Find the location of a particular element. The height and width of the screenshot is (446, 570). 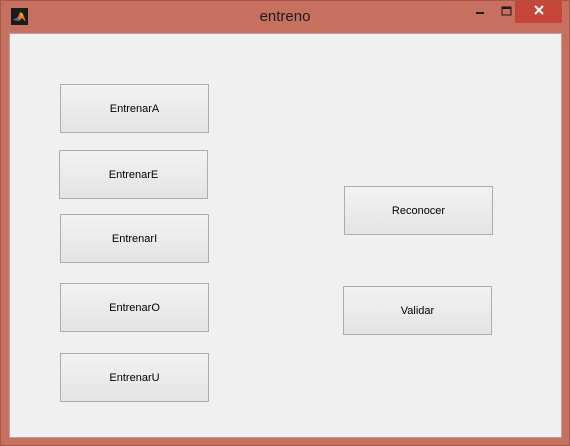

entrenar-a-button: EntrenarA is located at coordinates (134, 108).